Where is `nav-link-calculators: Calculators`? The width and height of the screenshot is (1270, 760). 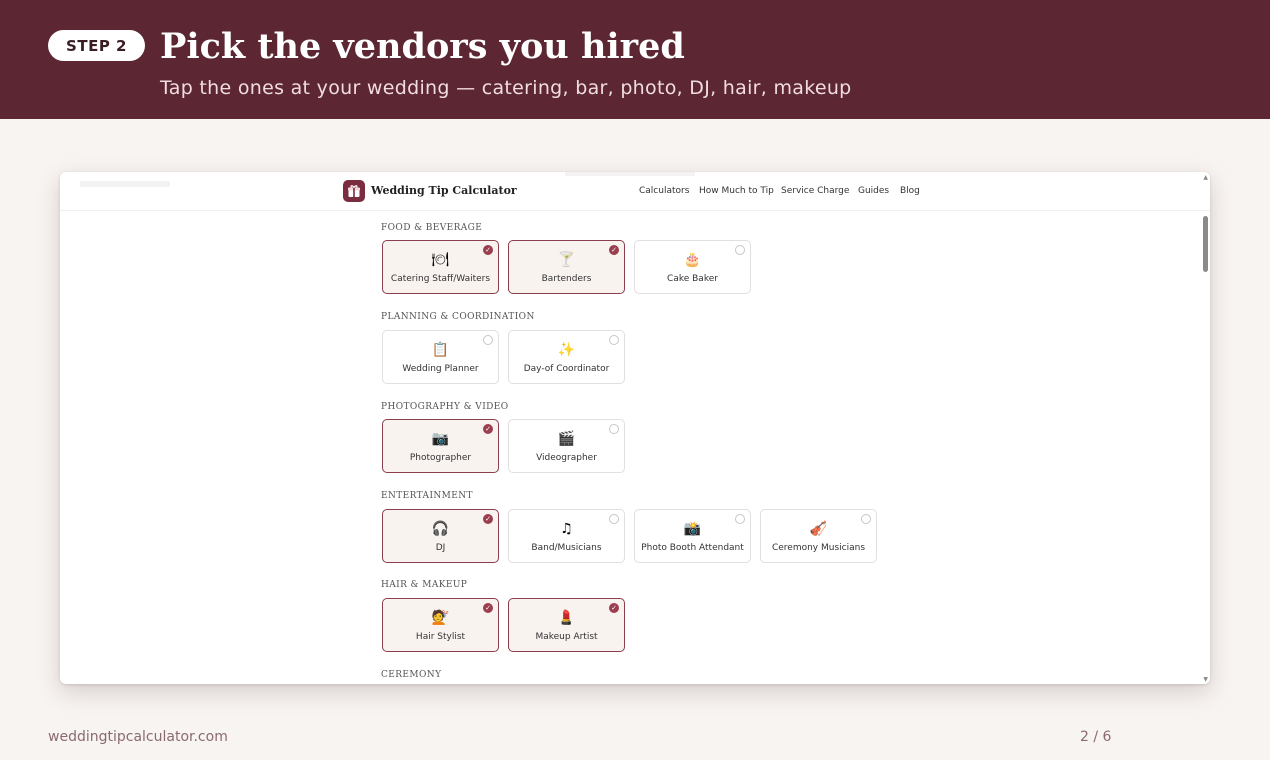
nav-link-calculators: Calculators is located at coordinates (664, 191).